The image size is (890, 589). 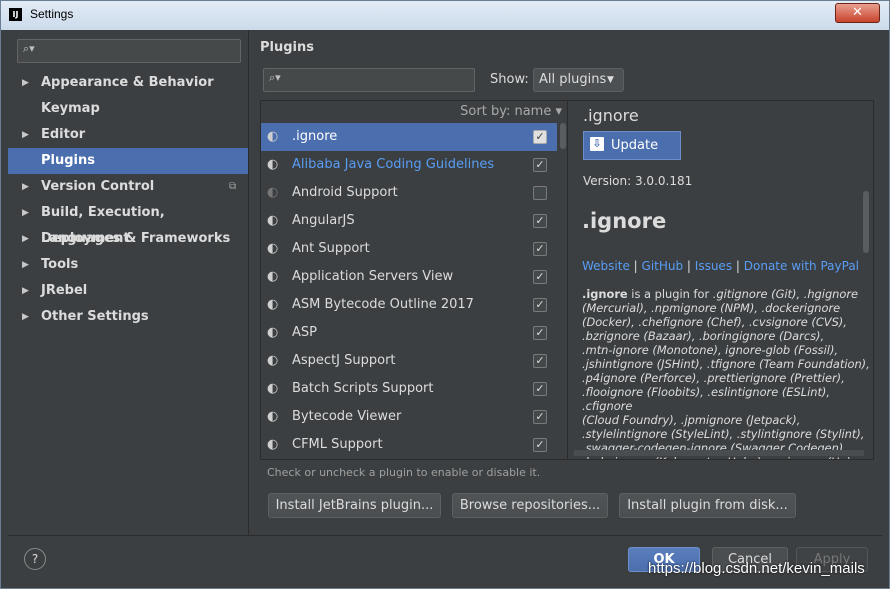 What do you see at coordinates (136, 238) in the screenshot?
I see `sidebar-item-label: Languages & Frameworks` at bounding box center [136, 238].